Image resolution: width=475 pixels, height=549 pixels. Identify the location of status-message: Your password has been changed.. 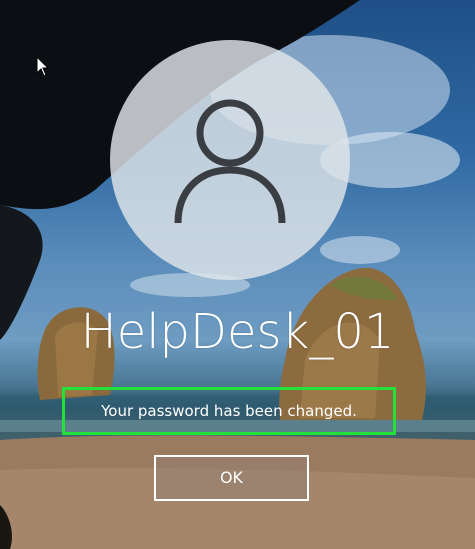
(229, 411).